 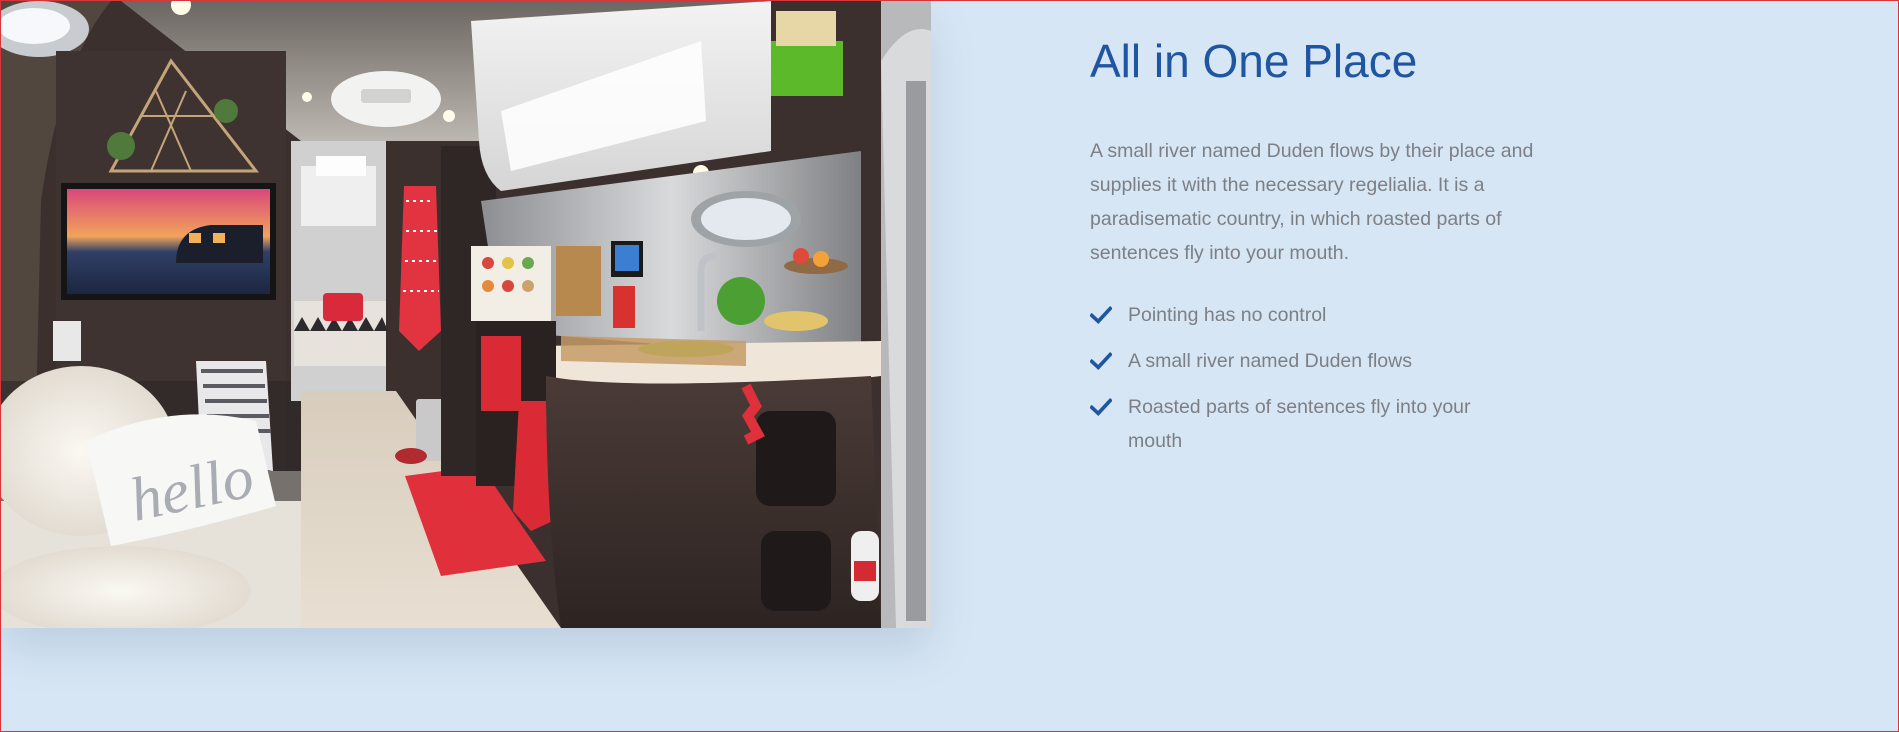 I want to click on feature-item: A small river named Duden flows, so click(x=1300, y=361).